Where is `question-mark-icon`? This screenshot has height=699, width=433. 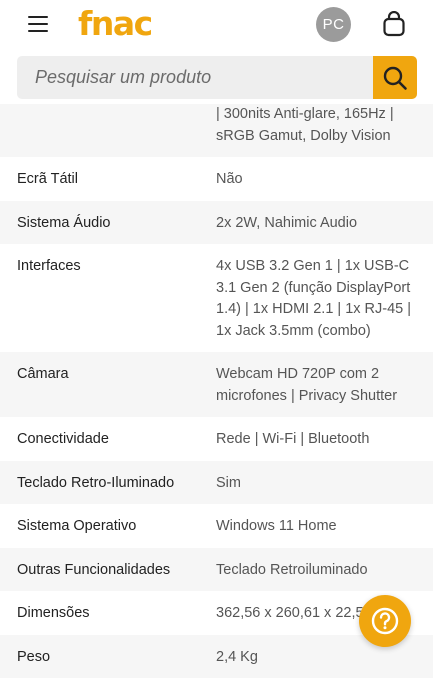
question-mark-icon is located at coordinates (385, 621).